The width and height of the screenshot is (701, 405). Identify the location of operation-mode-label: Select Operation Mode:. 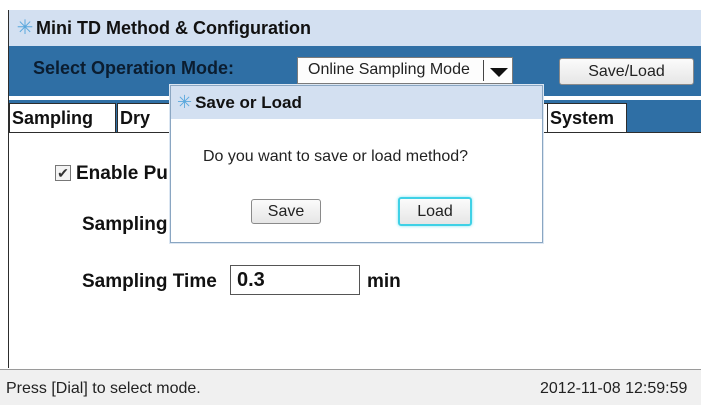
(134, 68).